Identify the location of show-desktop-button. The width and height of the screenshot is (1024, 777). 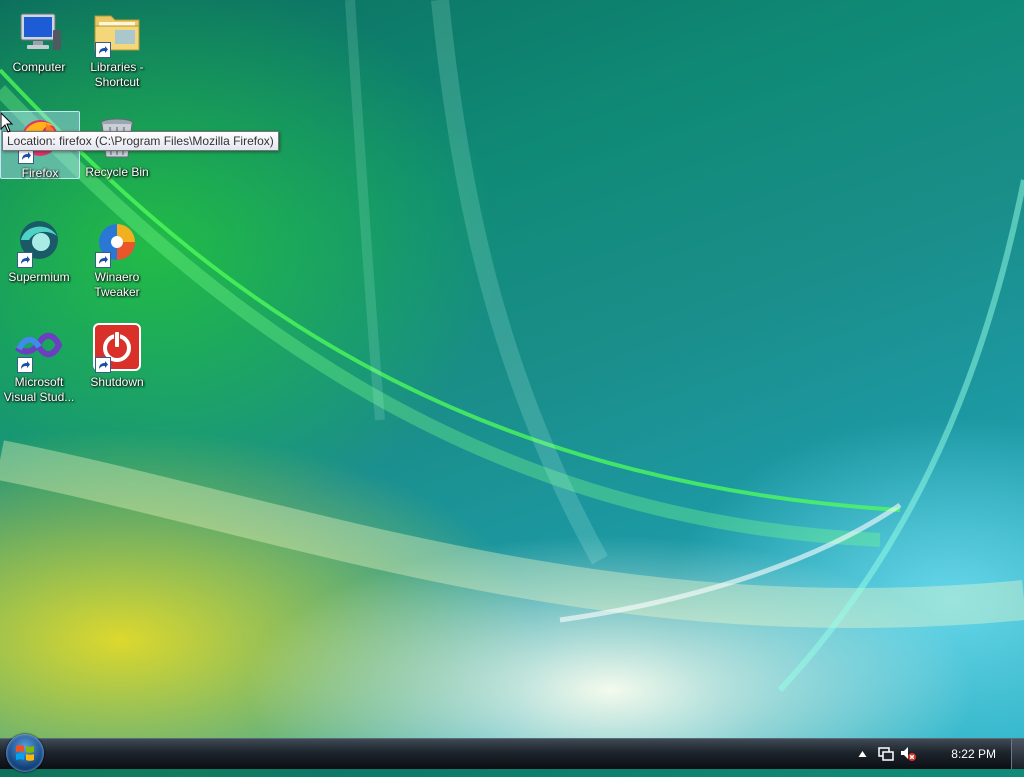
(1017, 754).